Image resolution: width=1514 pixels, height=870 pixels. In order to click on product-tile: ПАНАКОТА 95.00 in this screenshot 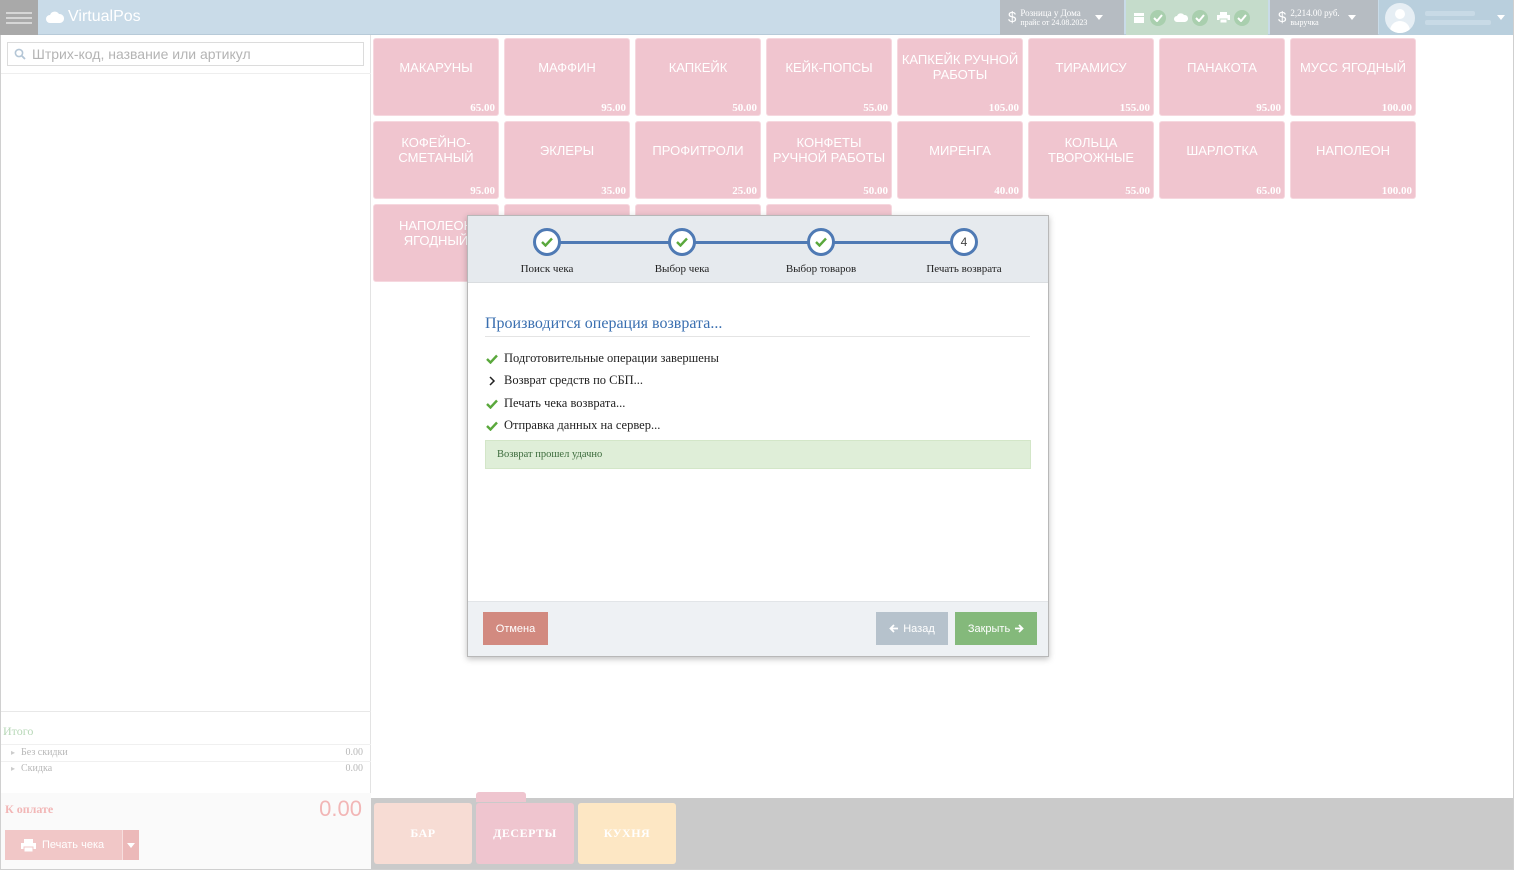, I will do `click(1222, 77)`.